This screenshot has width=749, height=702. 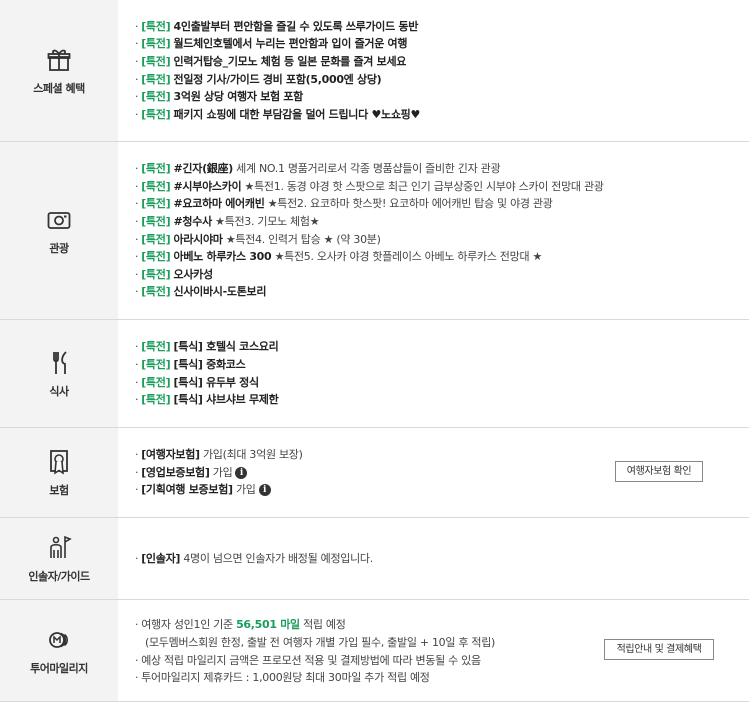 I want to click on guide-label: 인솔자/가이드, so click(x=59, y=576).